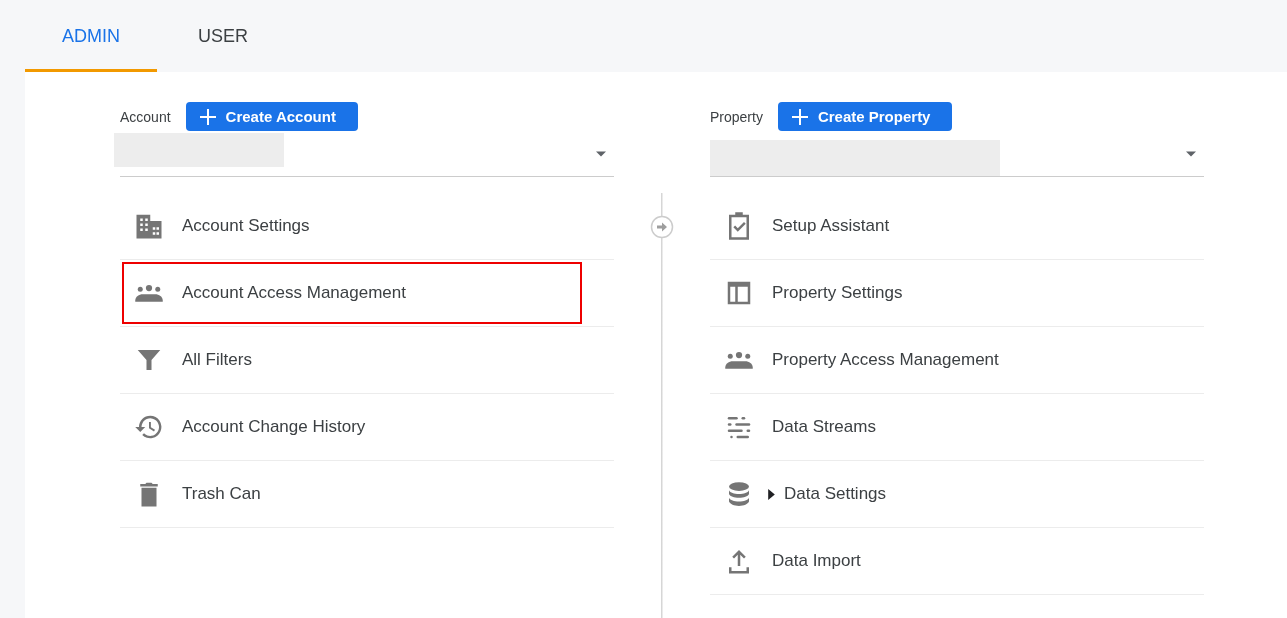 Image resolution: width=1287 pixels, height=618 pixels. What do you see at coordinates (865, 116) in the screenshot?
I see `create-button: Create Property` at bounding box center [865, 116].